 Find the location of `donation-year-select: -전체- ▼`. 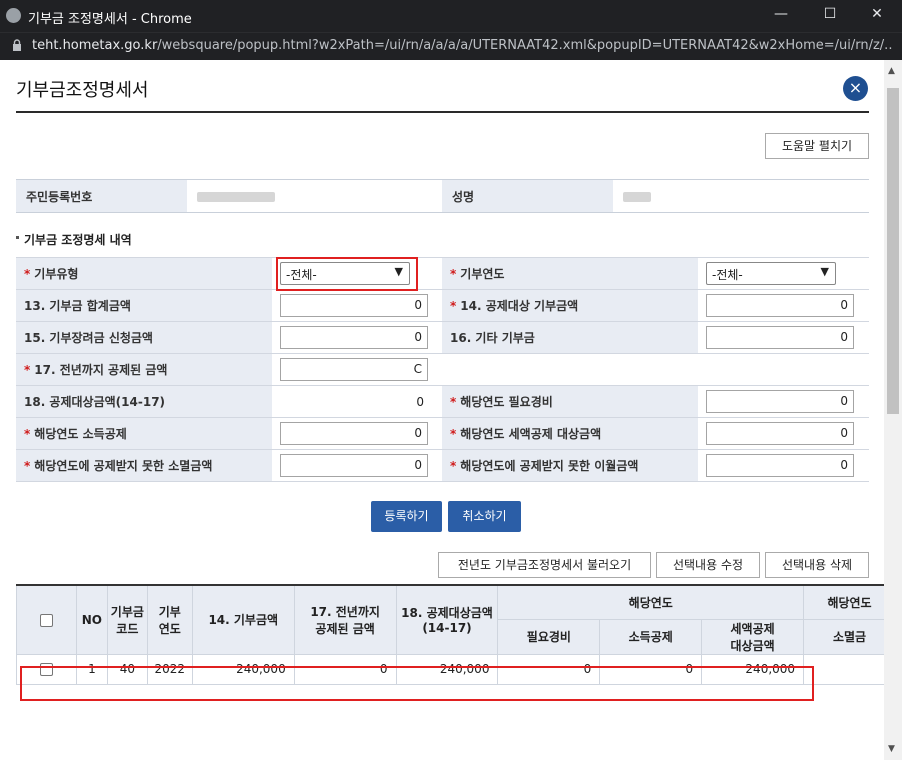

donation-year-select: -전체- ▼ is located at coordinates (771, 273).